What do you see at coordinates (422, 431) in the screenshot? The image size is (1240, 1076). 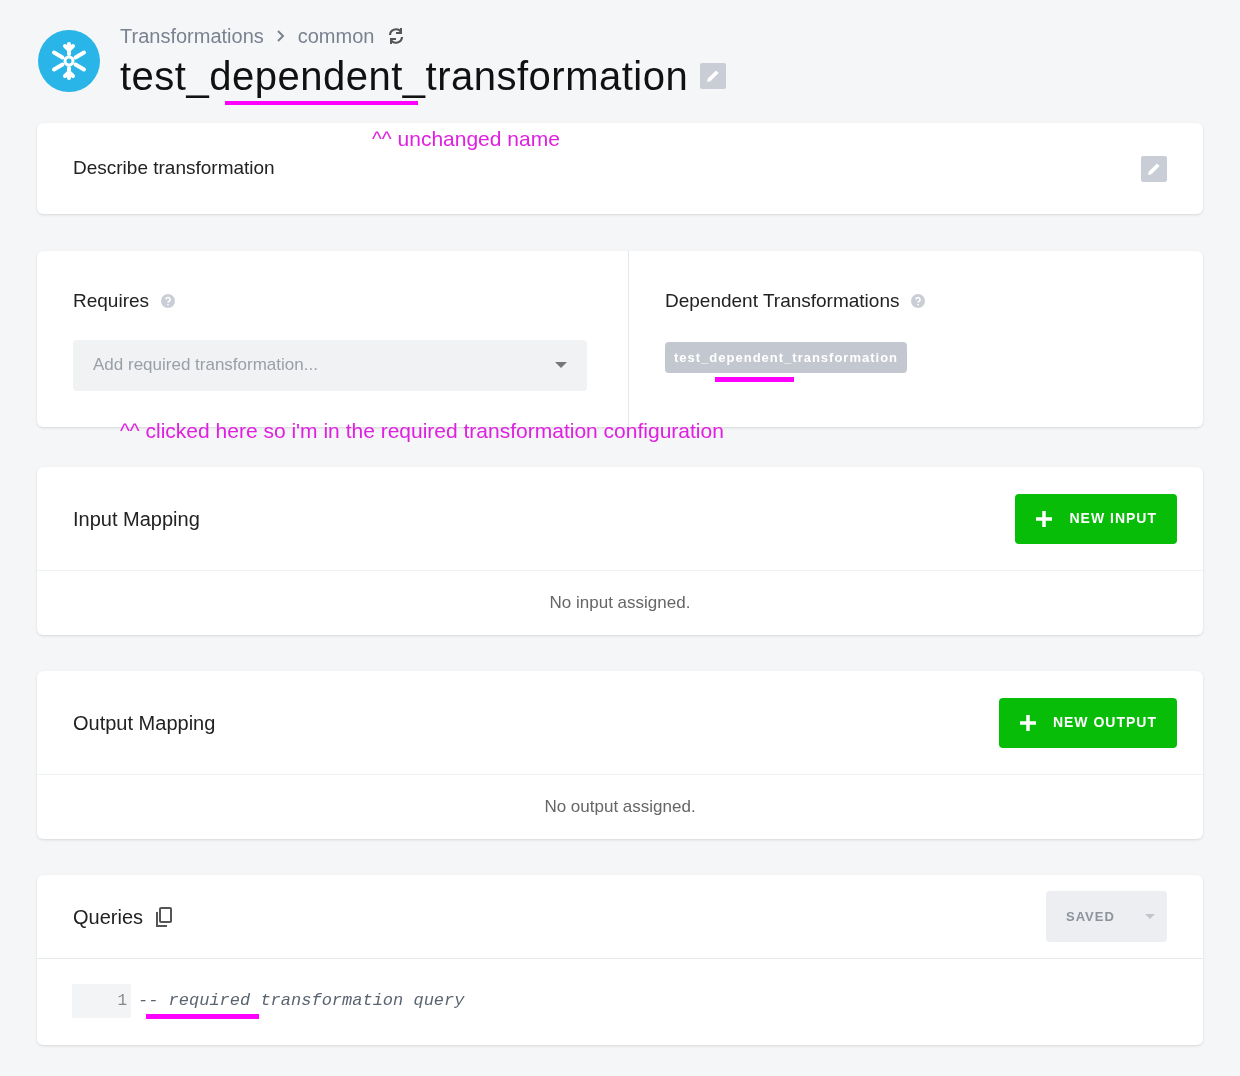 I see `annotation-note: ^^ clicked here so i'm in the required transformation configuration` at bounding box center [422, 431].